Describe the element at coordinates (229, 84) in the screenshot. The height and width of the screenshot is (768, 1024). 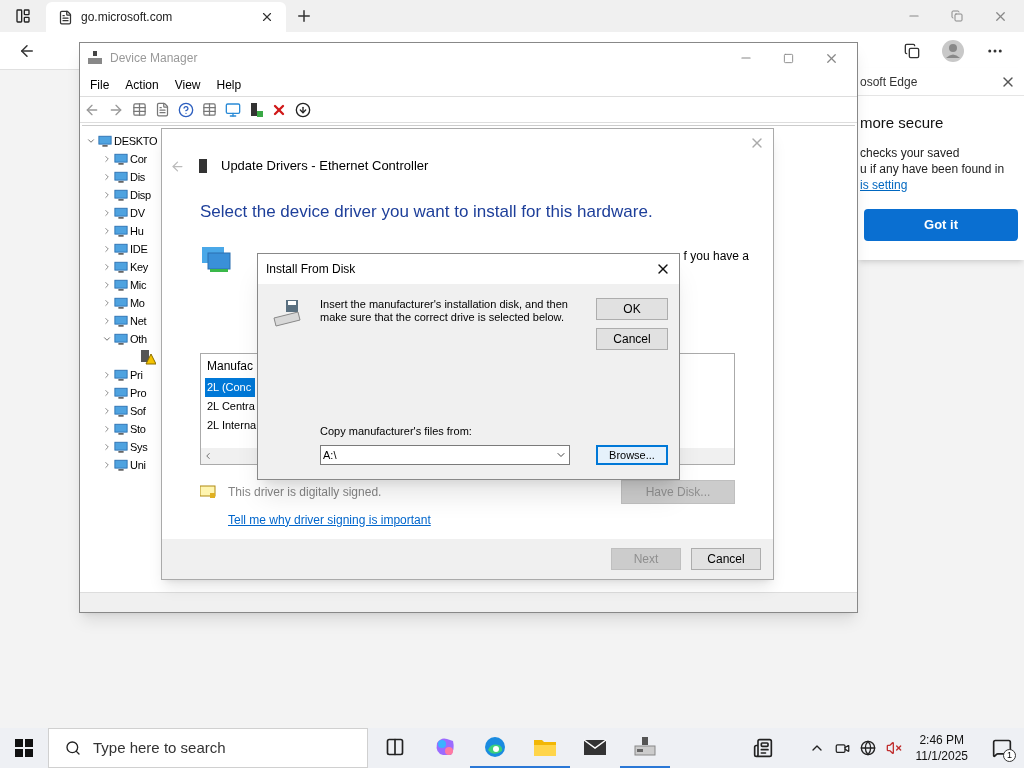
I see `menu-item: Help` at that location.